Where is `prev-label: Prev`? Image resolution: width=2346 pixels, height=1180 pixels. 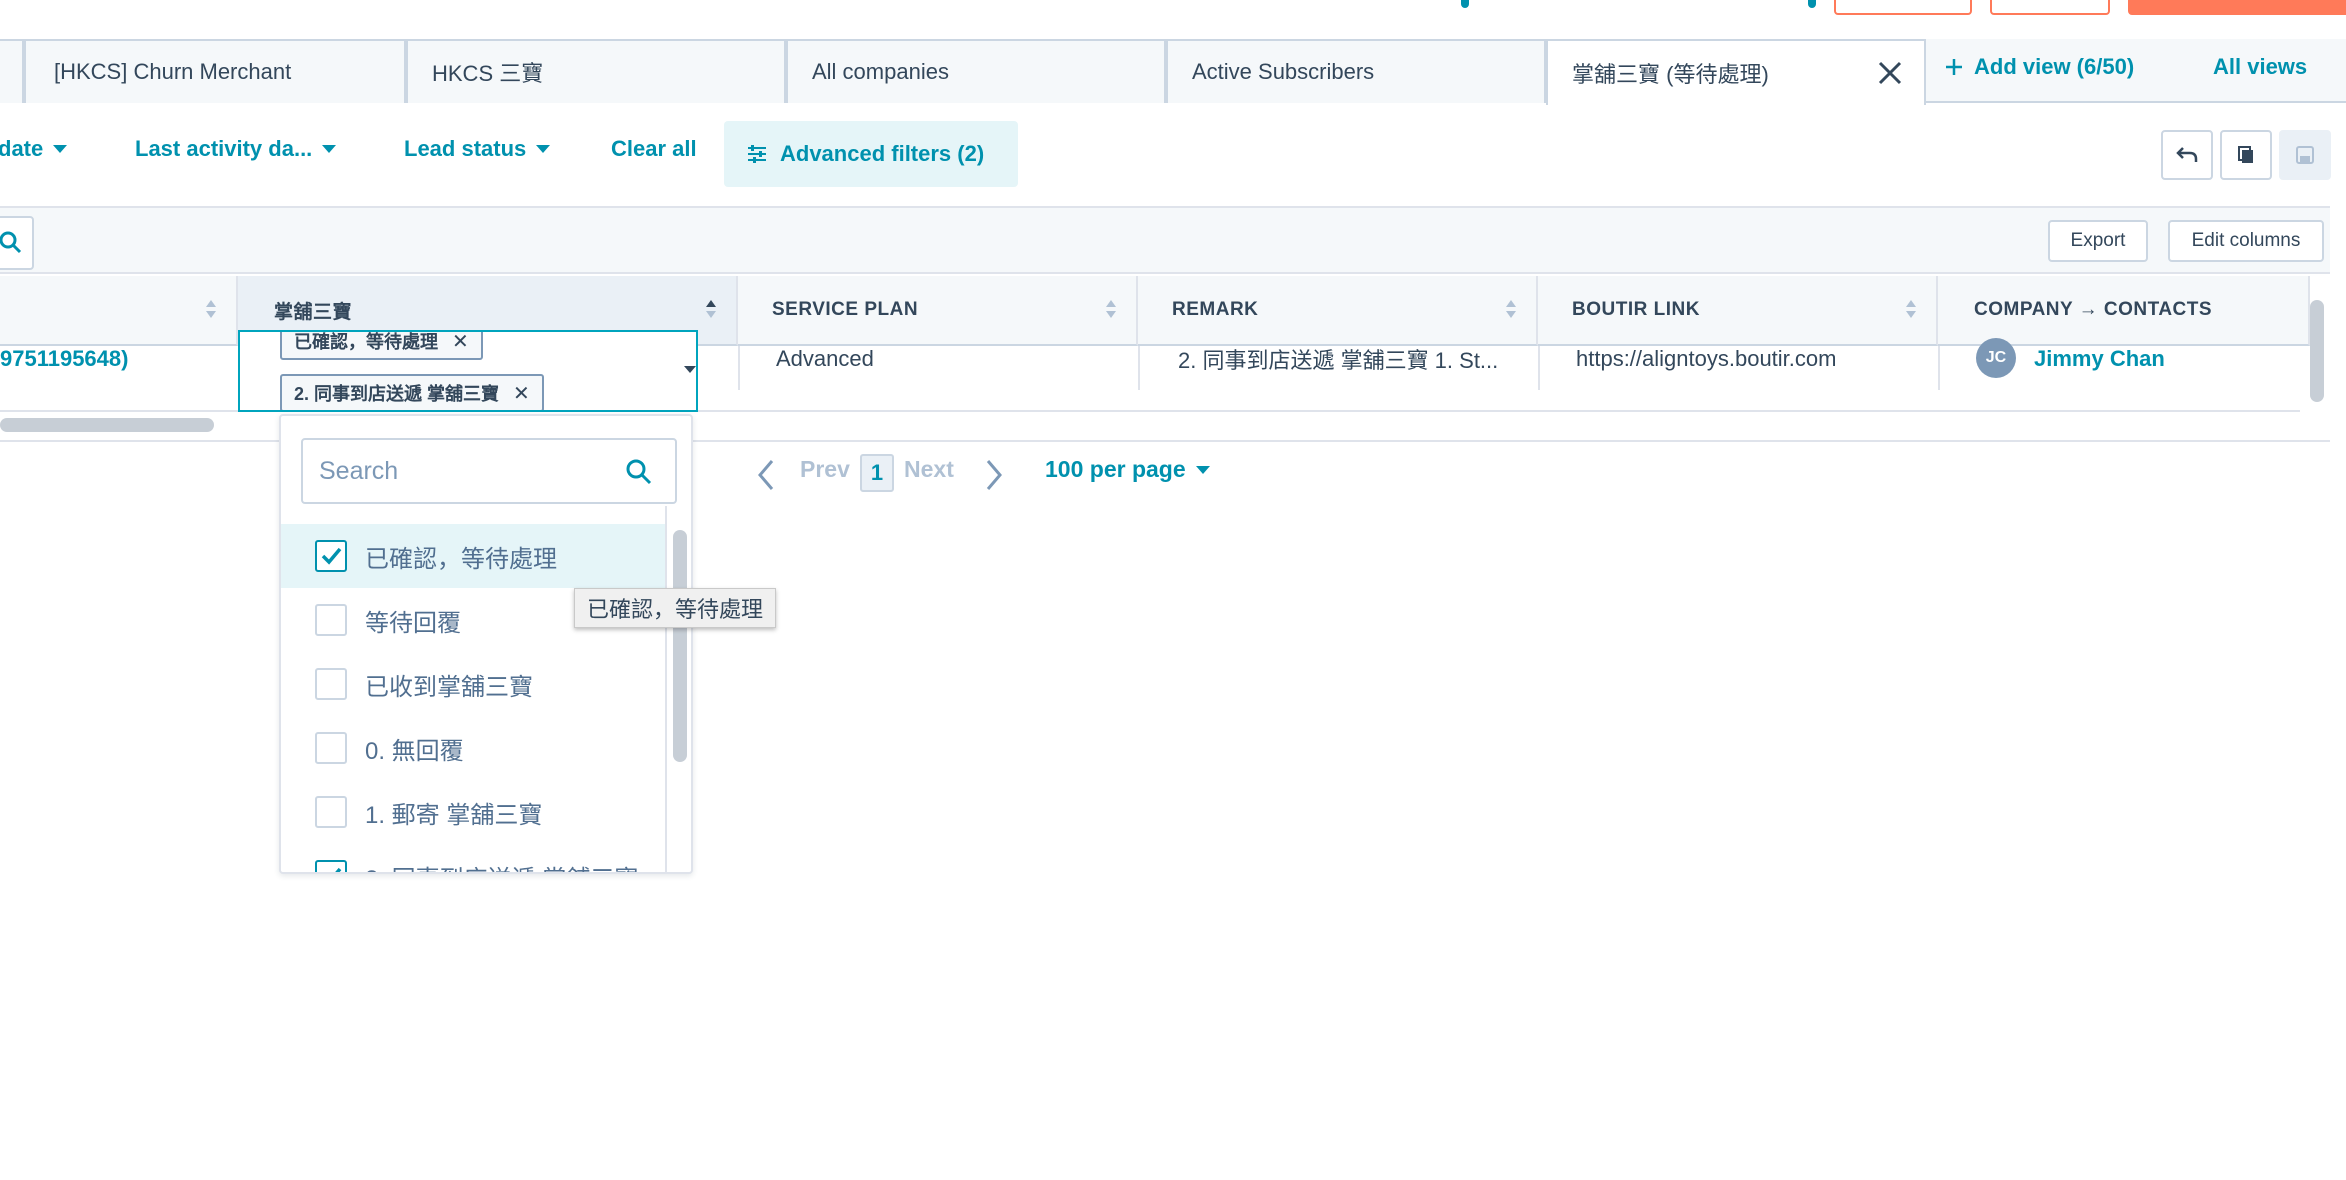
prev-label: Prev is located at coordinates (825, 469).